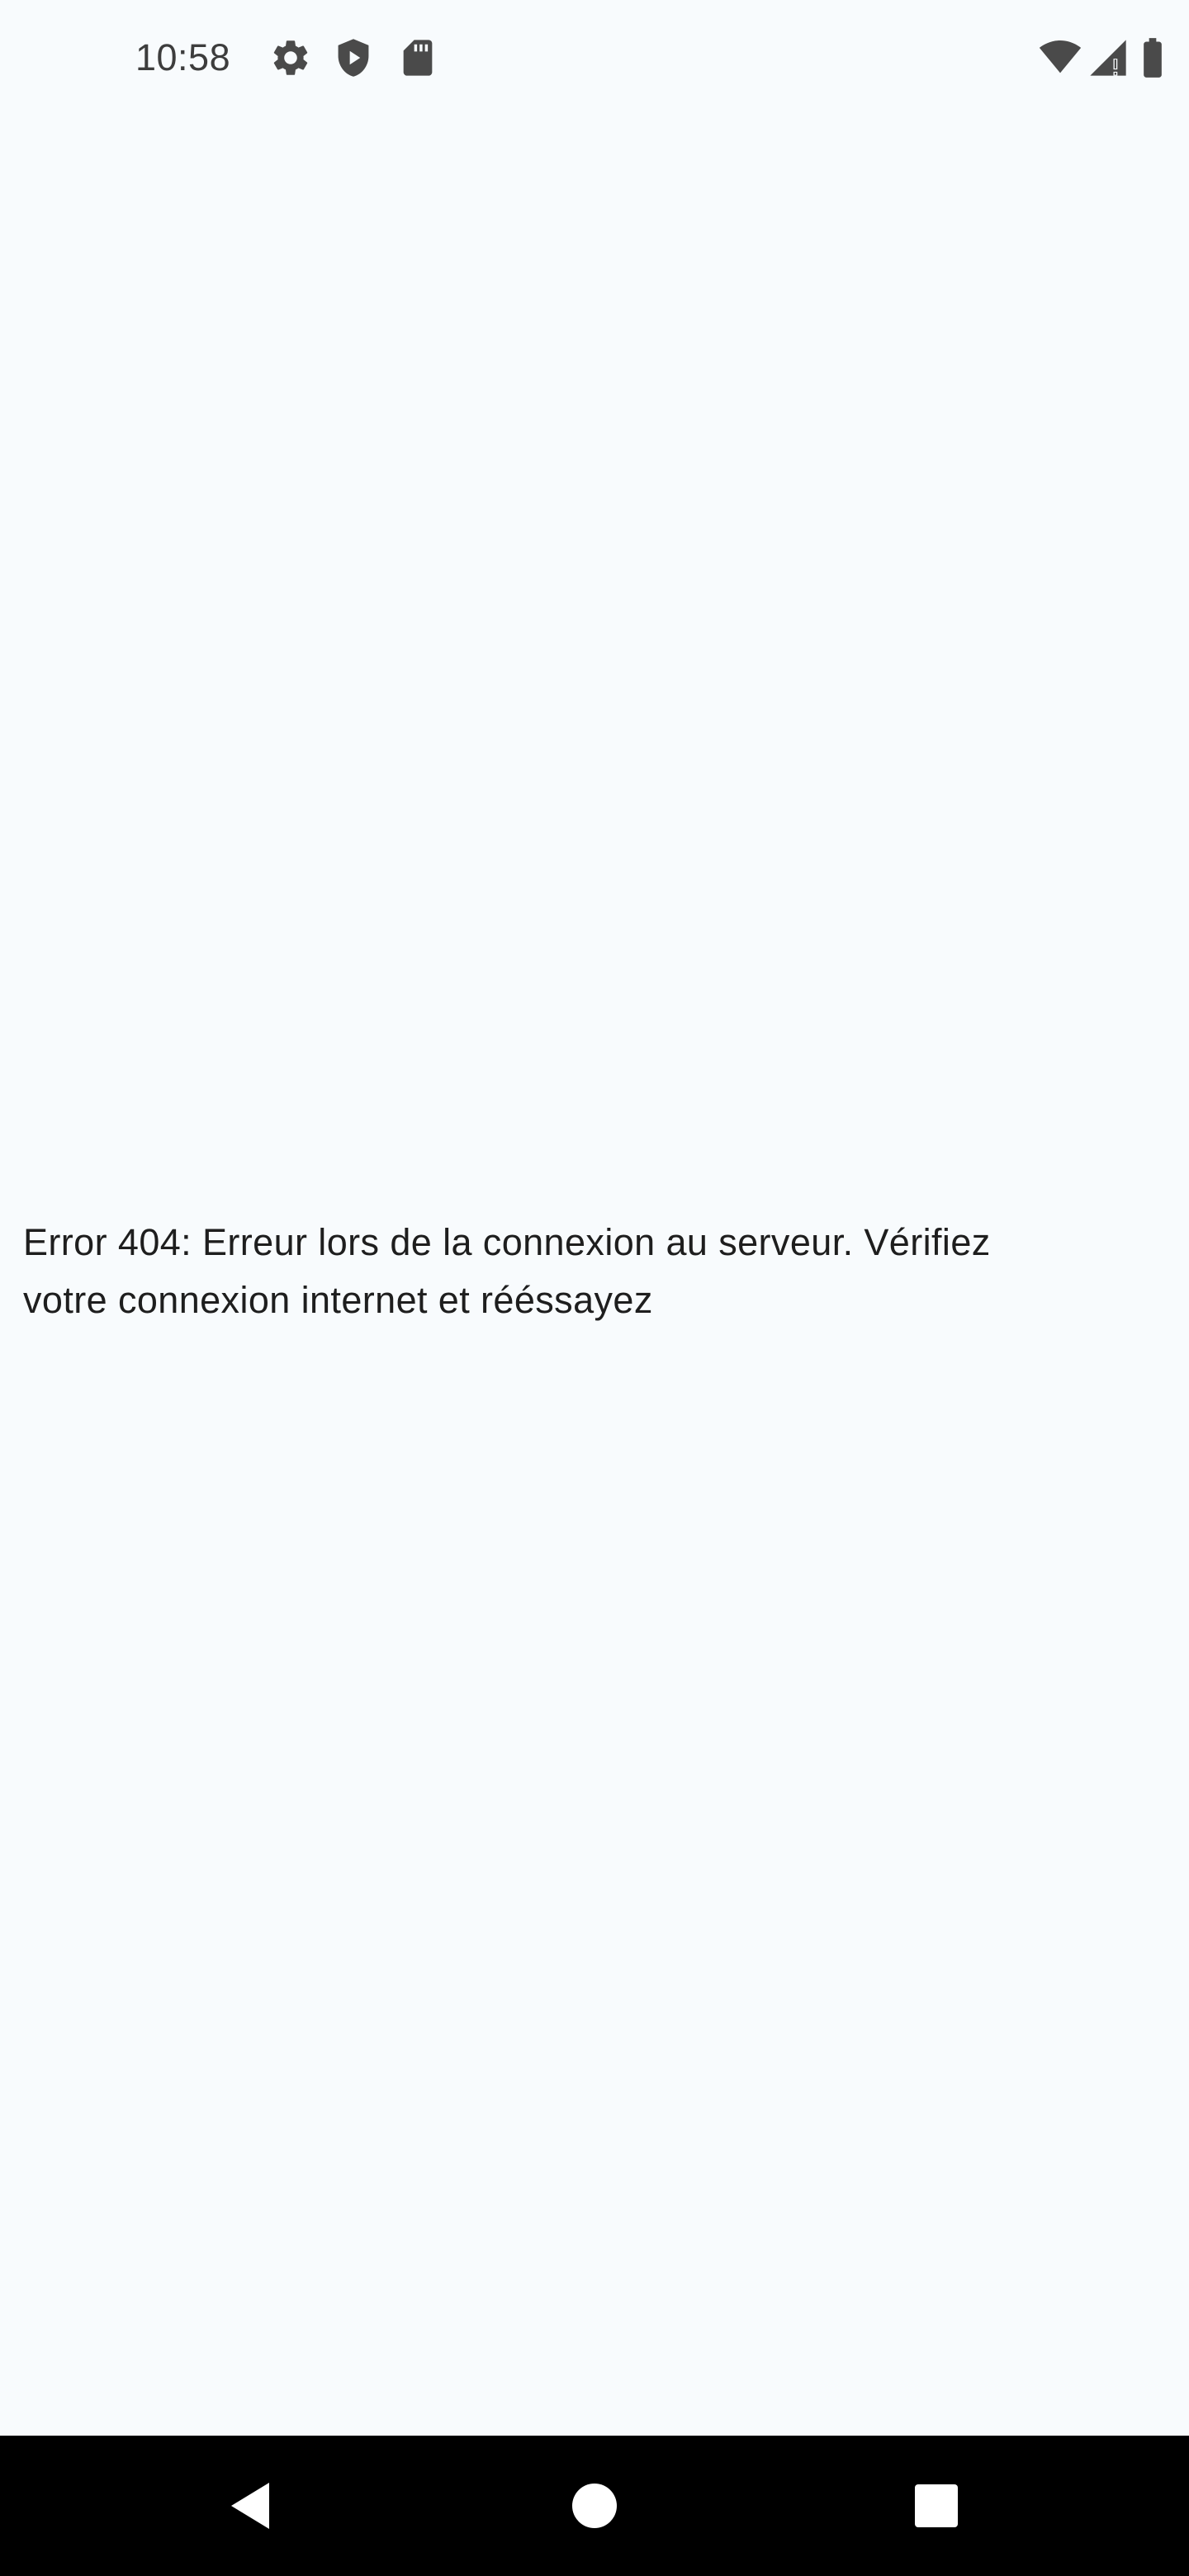 The width and height of the screenshot is (1189, 2576). What do you see at coordinates (1108, 57) in the screenshot?
I see `cell-signal-icon` at bounding box center [1108, 57].